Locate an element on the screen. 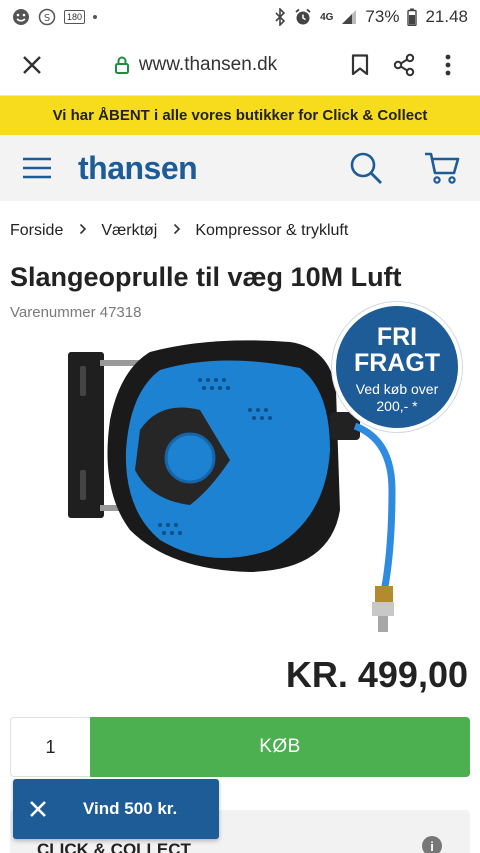 Image resolution: width=480 pixels, height=853 pixels. win-prize-toast: Vind 500 kr. is located at coordinates (116, 809).